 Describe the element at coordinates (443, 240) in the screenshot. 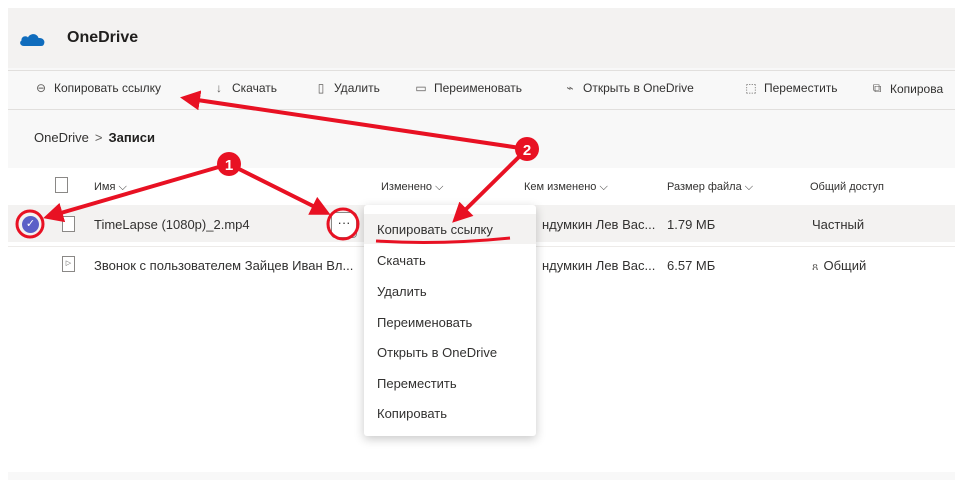

I see `underline-mark` at that location.